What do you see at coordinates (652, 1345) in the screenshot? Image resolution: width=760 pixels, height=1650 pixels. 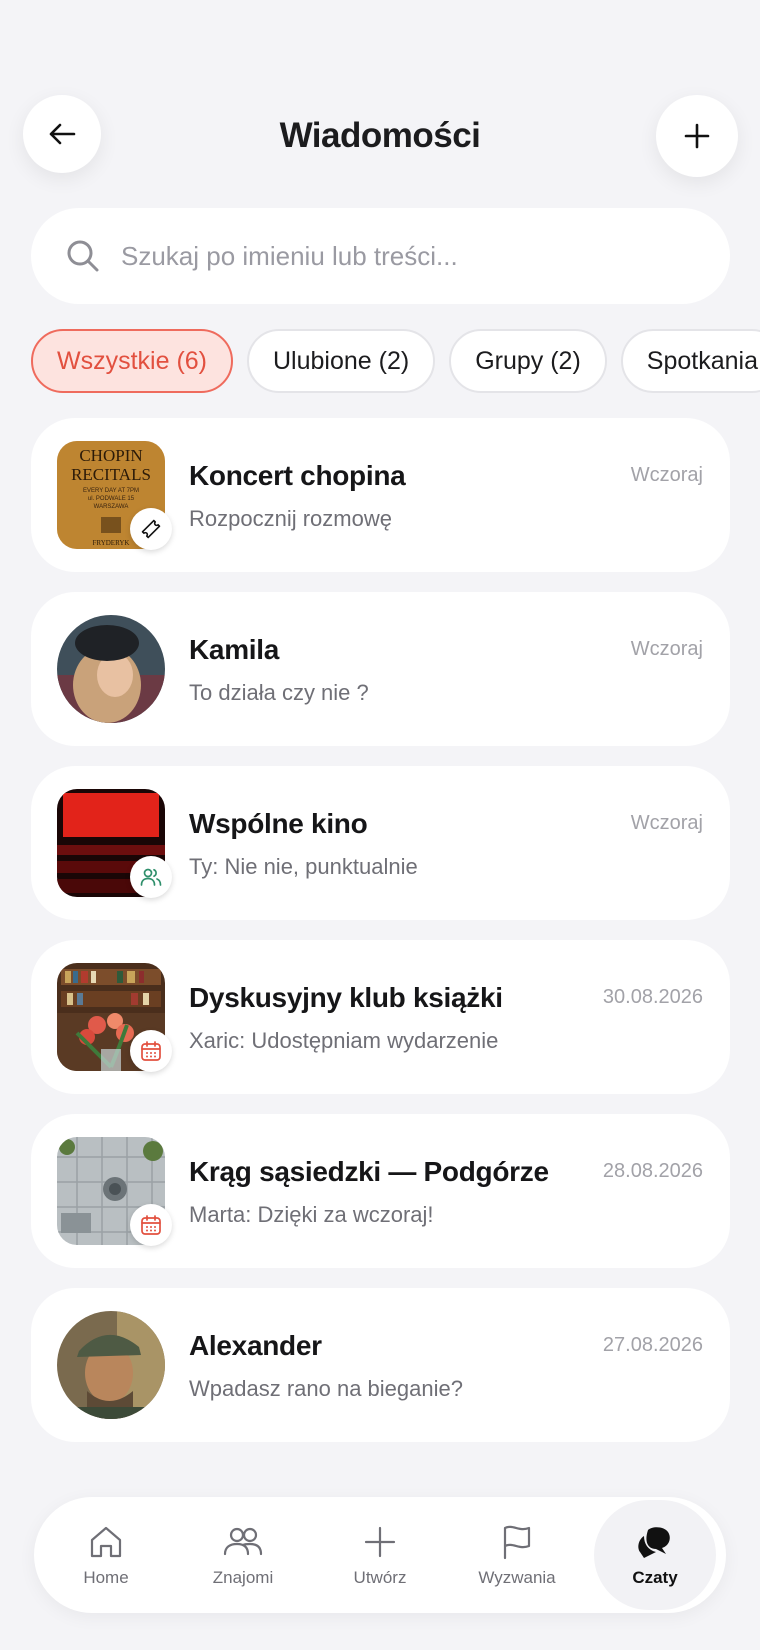 I see `chat-date: 27.08.2026` at bounding box center [652, 1345].